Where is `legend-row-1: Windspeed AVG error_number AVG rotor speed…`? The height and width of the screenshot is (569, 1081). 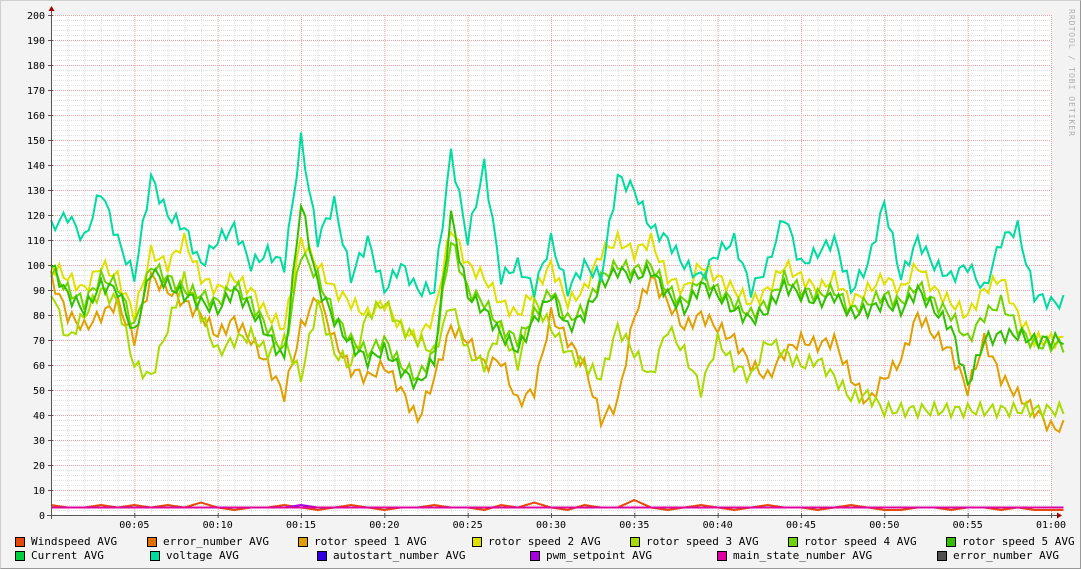
legend-row-1: Windspeed AVG error_number AVG rotor speed… is located at coordinates (548, 541).